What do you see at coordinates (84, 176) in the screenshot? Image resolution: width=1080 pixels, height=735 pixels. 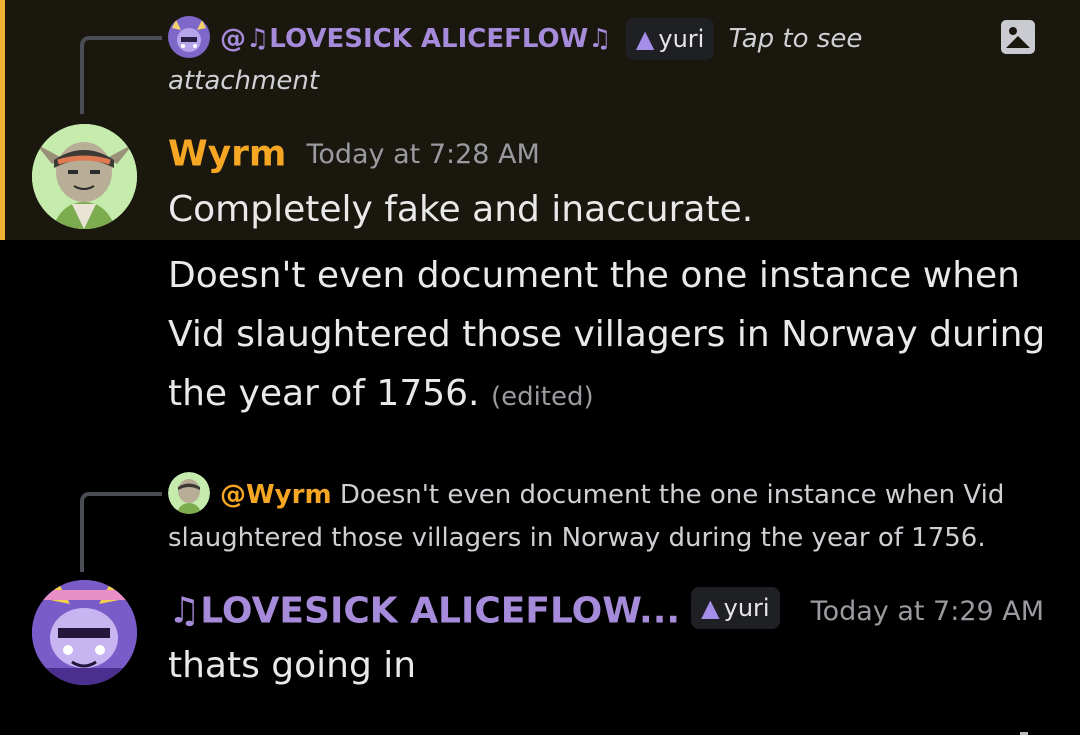 I see `avatar-wyrm` at bounding box center [84, 176].